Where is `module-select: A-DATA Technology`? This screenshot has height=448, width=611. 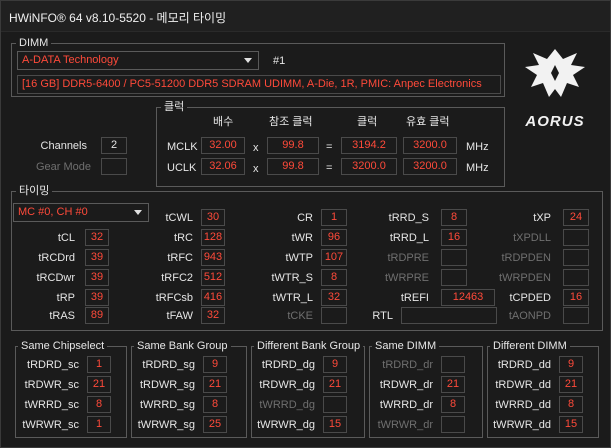 module-select: A-DATA Technology is located at coordinates (138, 60).